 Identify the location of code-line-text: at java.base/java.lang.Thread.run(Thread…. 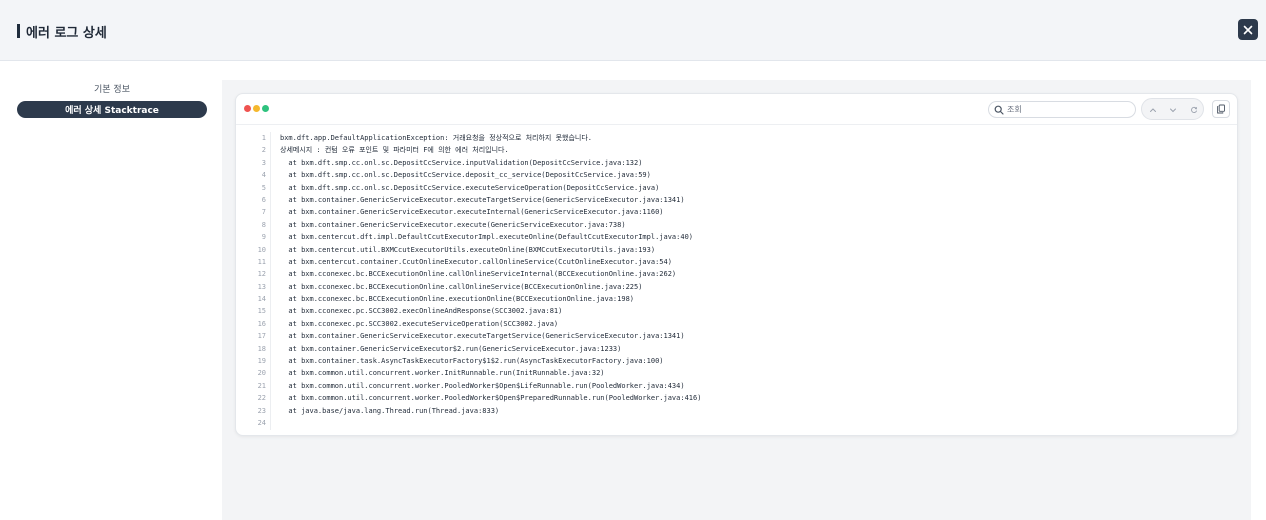
(390, 410).